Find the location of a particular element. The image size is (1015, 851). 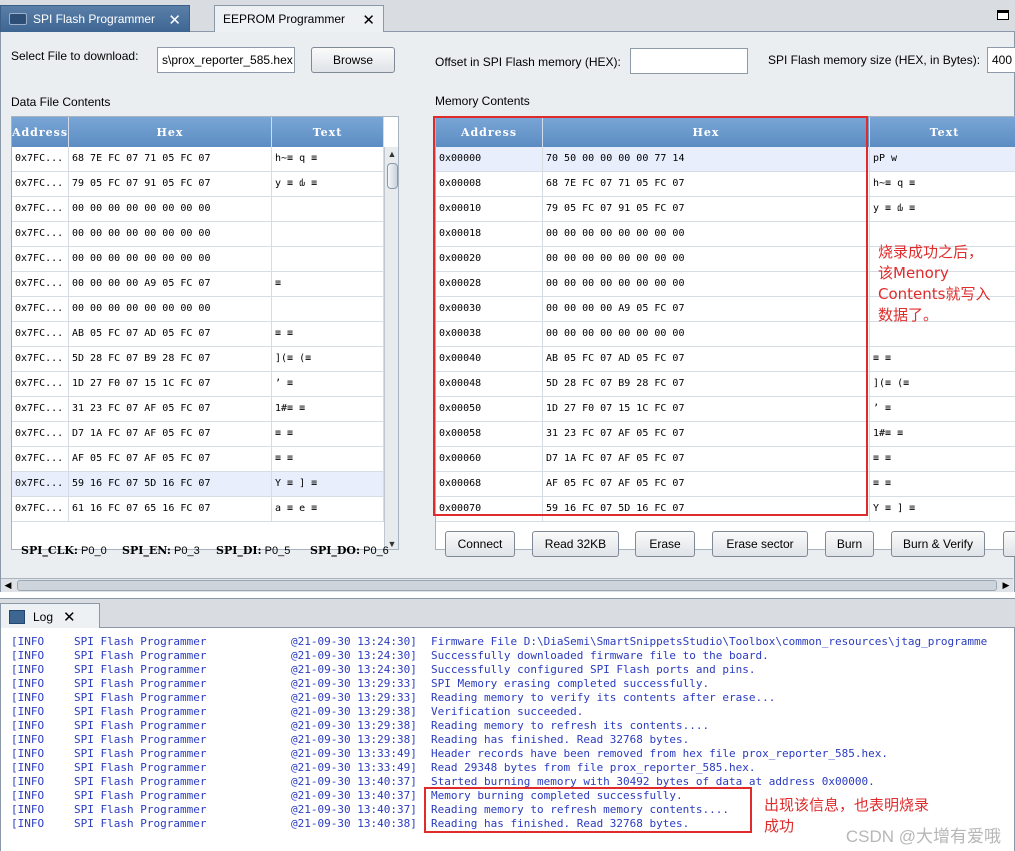

annotation-line: 出现该信息，也表明烧录 is located at coordinates (847, 805).